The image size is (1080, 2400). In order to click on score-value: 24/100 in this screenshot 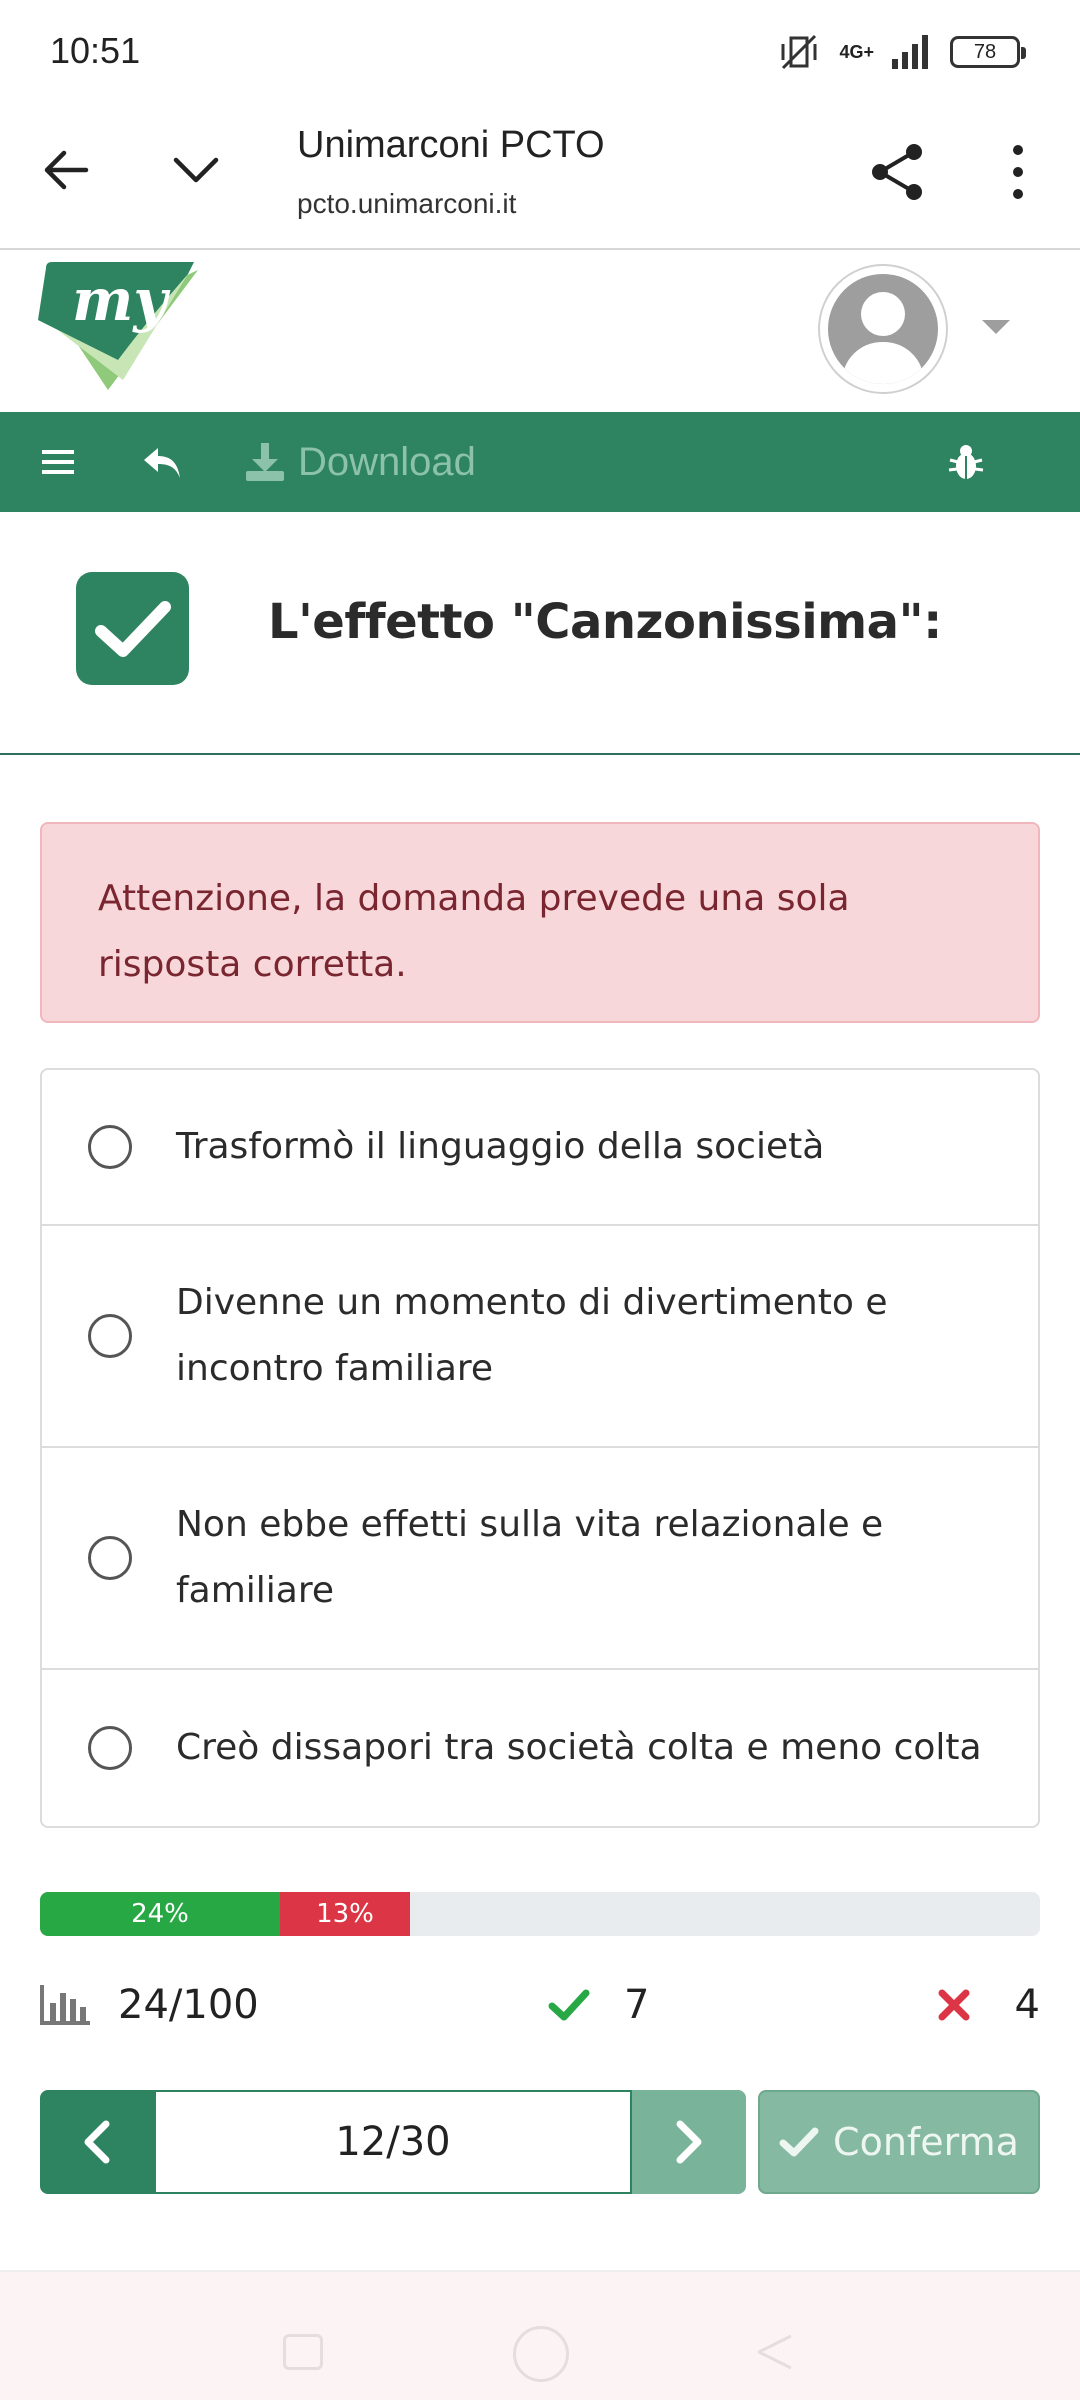, I will do `click(188, 2005)`.